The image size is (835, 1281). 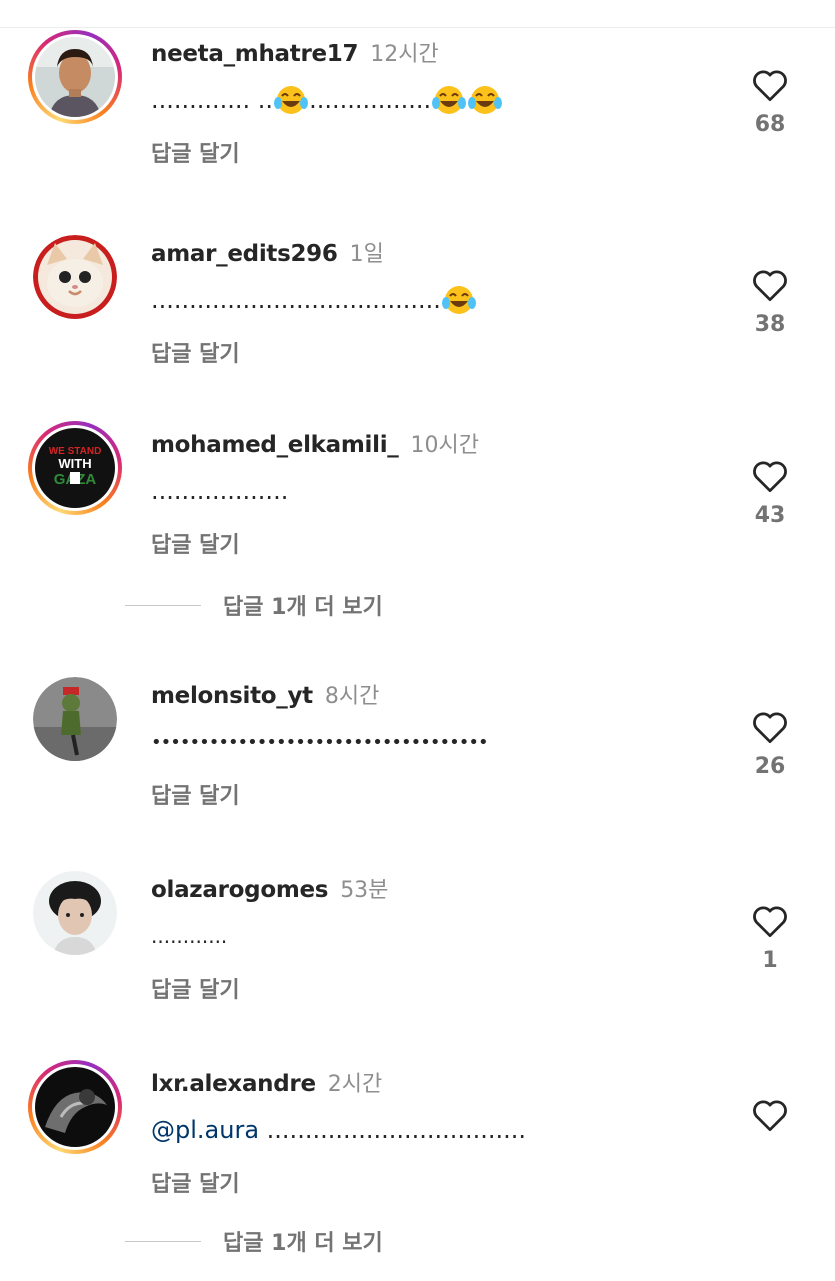 I want to click on like-count: 43, so click(x=770, y=515).